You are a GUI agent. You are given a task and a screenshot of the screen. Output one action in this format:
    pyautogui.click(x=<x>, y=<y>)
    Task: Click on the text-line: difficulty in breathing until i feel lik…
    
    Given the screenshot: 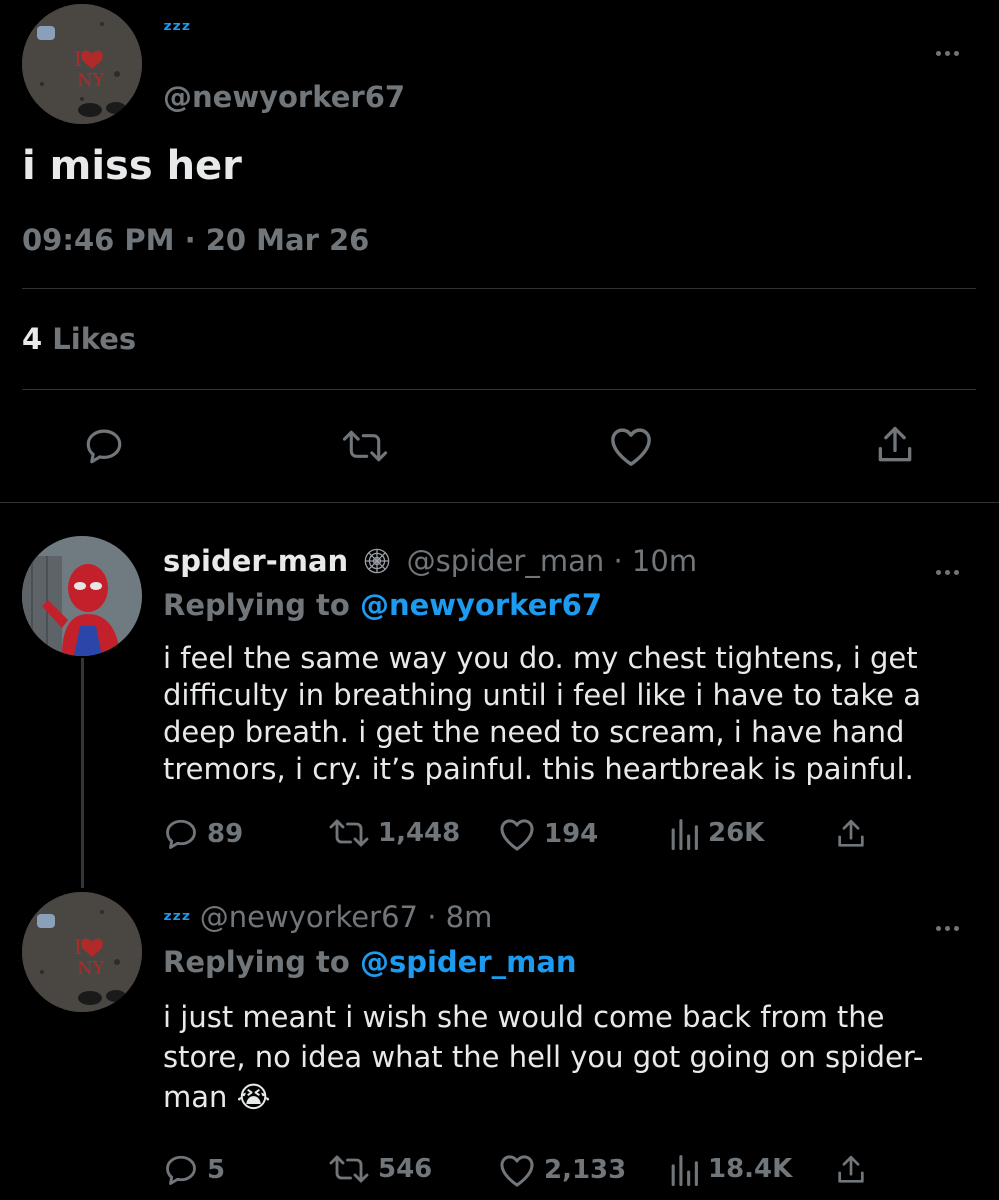 What is the action you would take?
    pyautogui.click(x=542, y=695)
    